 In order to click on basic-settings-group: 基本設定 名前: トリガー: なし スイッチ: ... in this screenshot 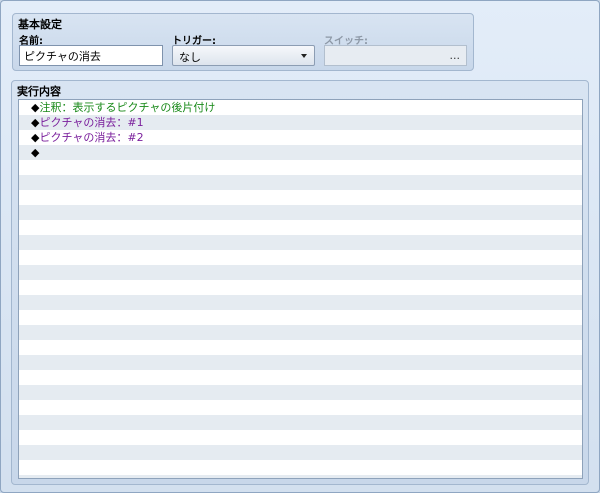, I will do `click(243, 42)`.